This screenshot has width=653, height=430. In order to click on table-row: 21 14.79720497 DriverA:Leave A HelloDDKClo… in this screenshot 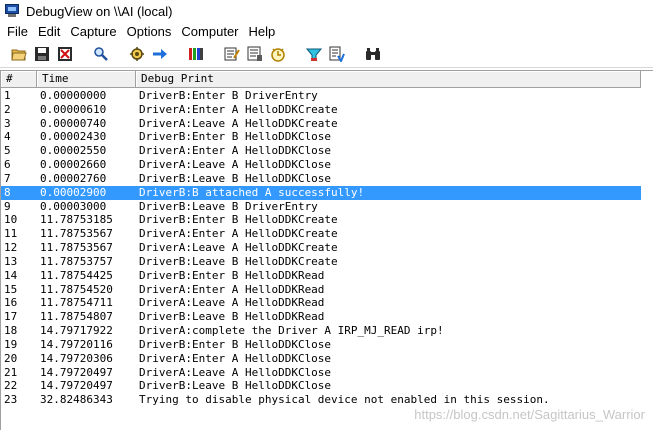, I will do `click(321, 373)`.